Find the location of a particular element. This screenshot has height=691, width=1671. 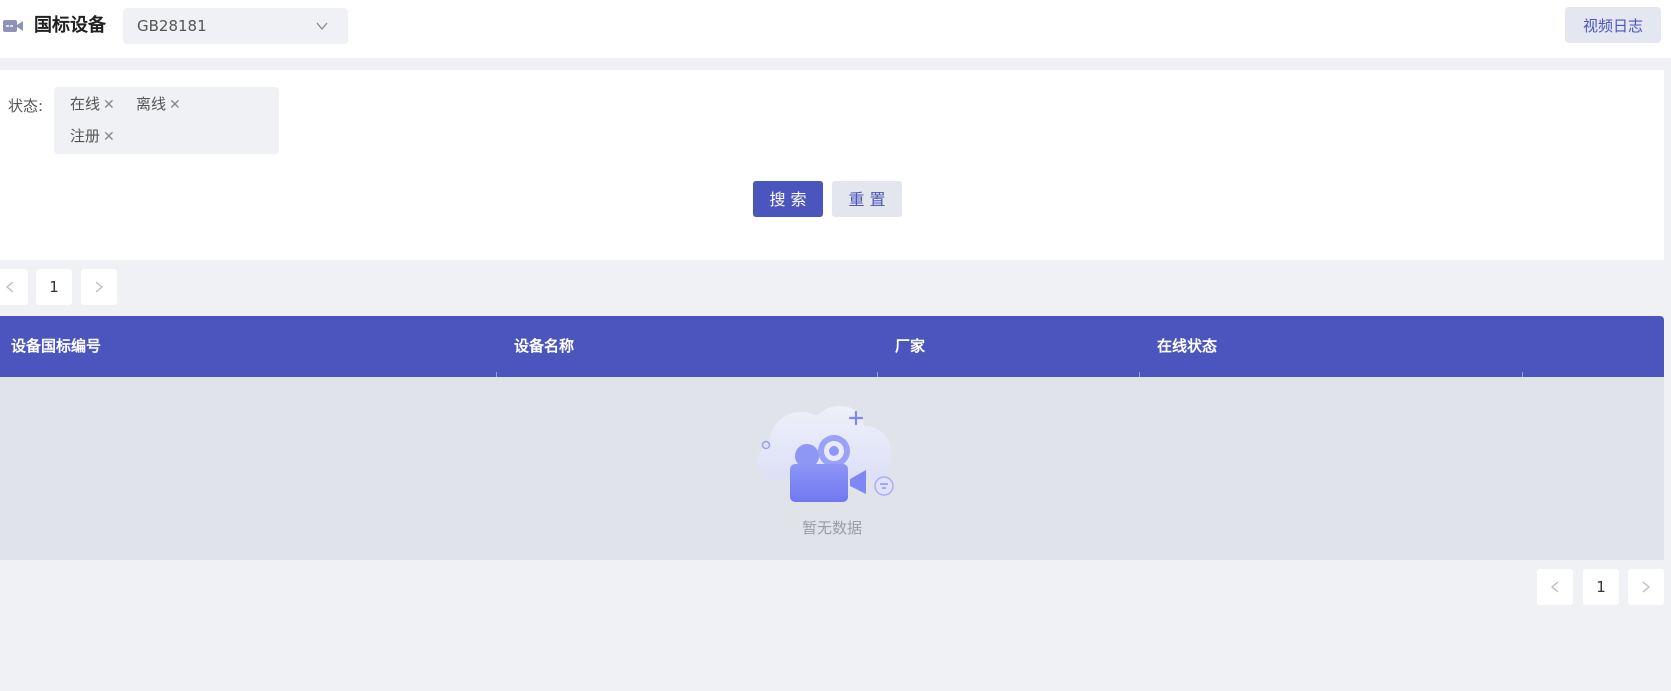

protocol-select: GB28181 is located at coordinates (235, 26).